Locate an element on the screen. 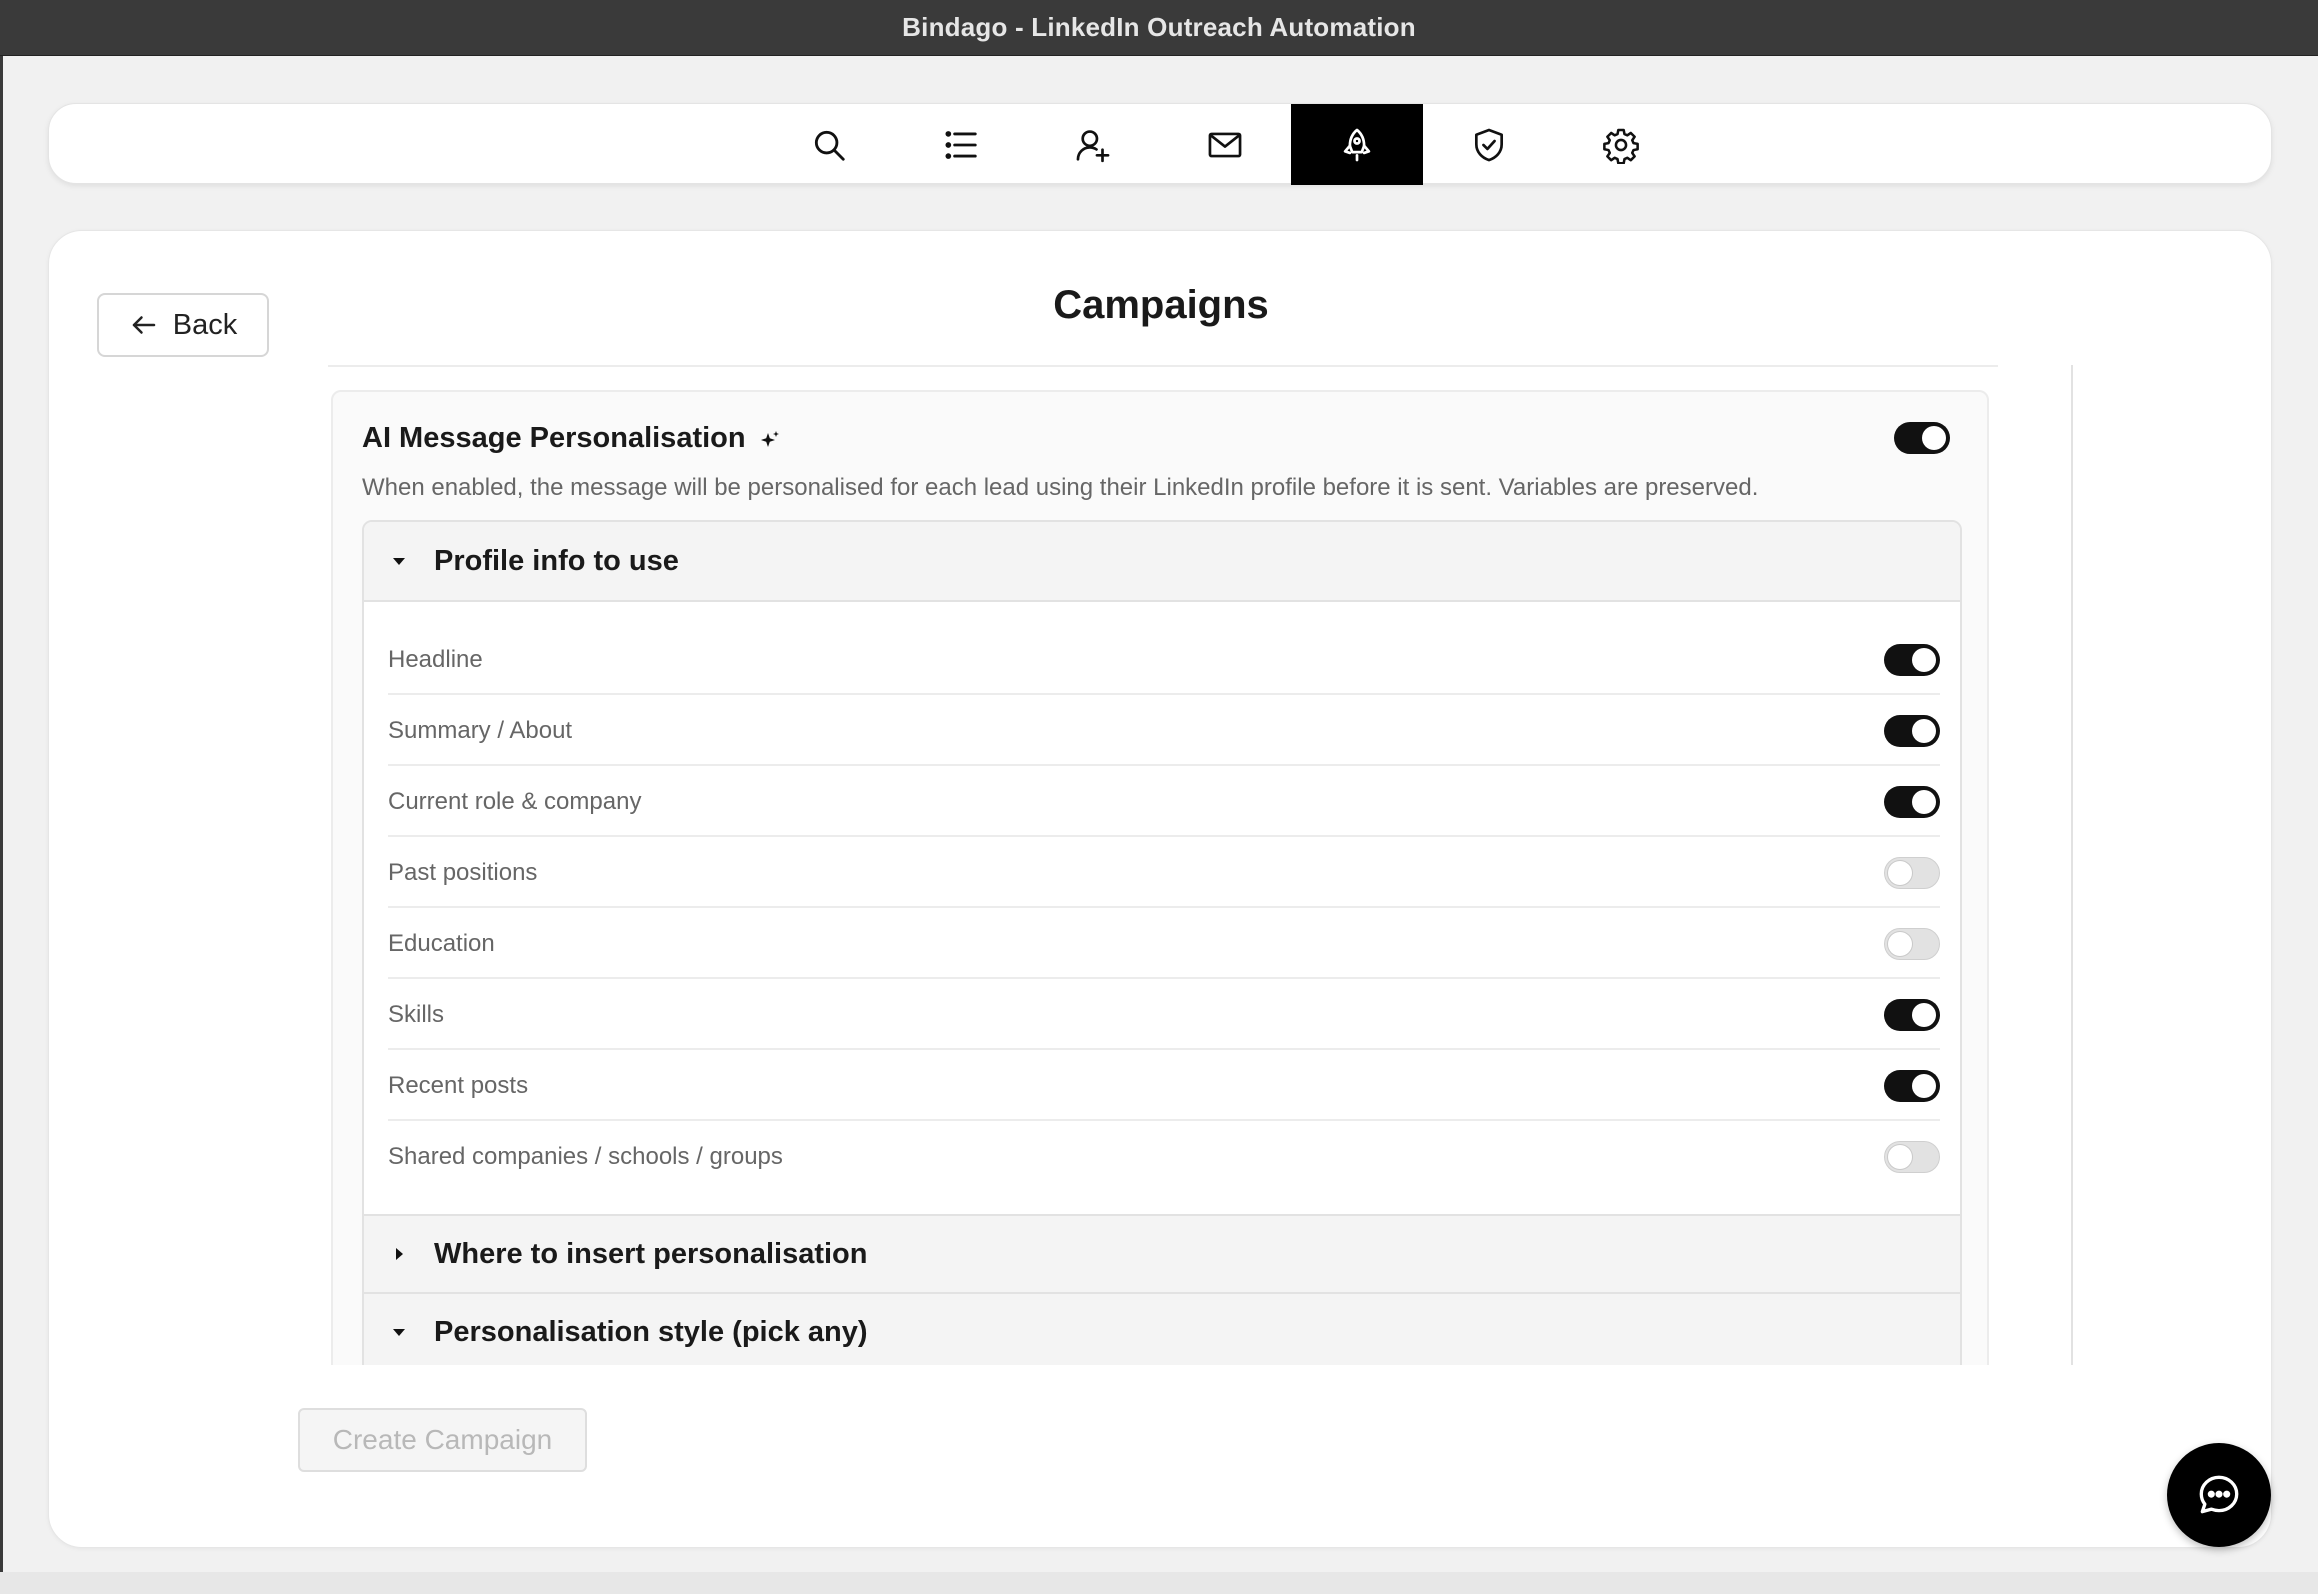 Image resolution: width=2318 pixels, height=1594 pixels. shield-check-icon is located at coordinates (1489, 144).